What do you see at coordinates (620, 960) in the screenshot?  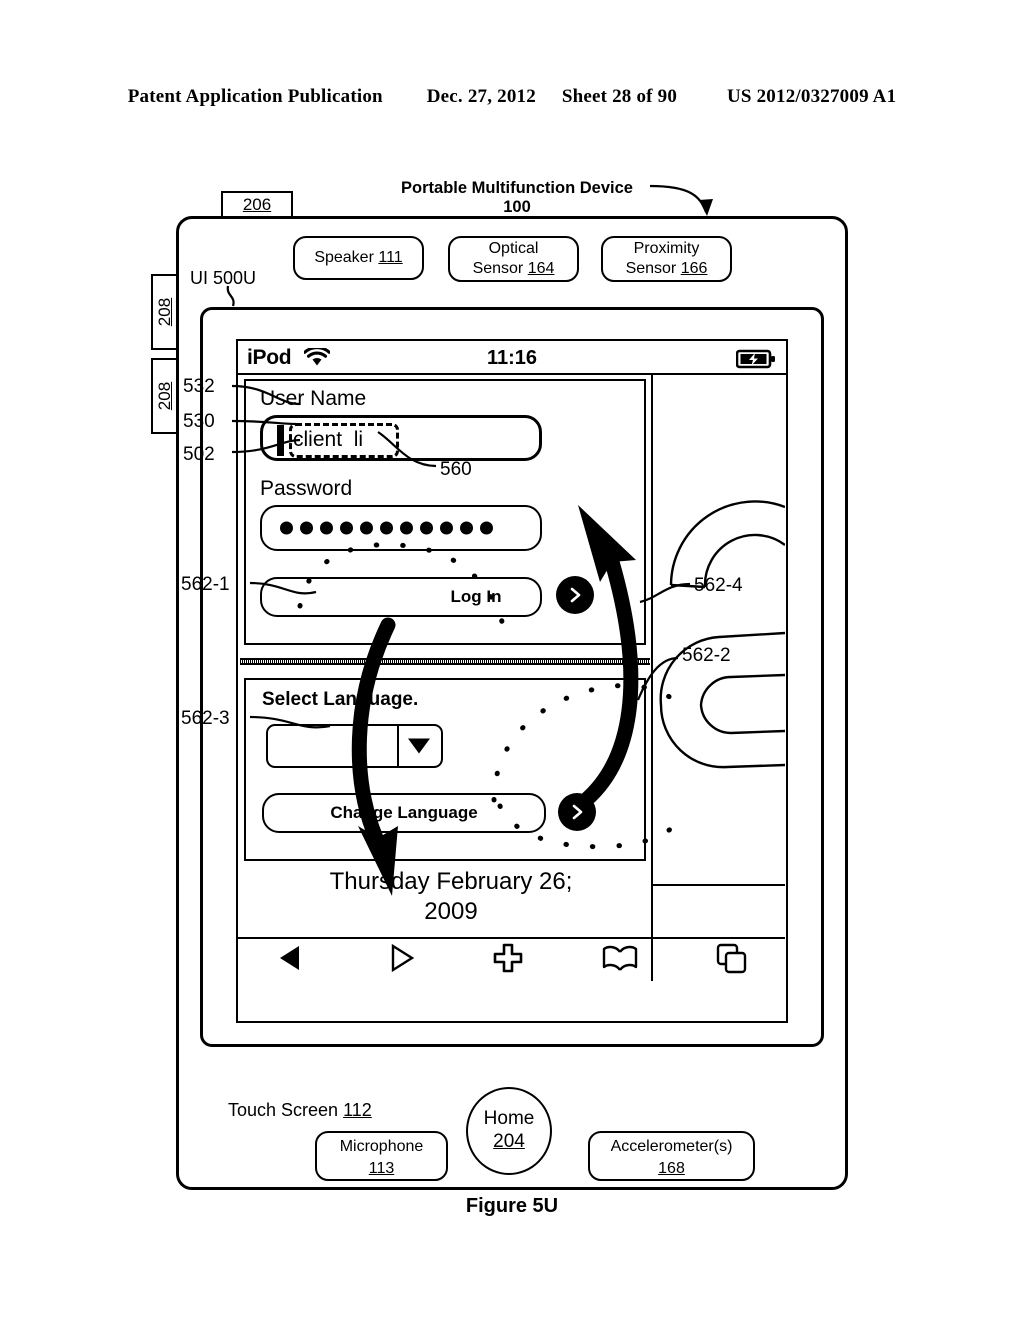 I see `bookmarks-icon` at bounding box center [620, 960].